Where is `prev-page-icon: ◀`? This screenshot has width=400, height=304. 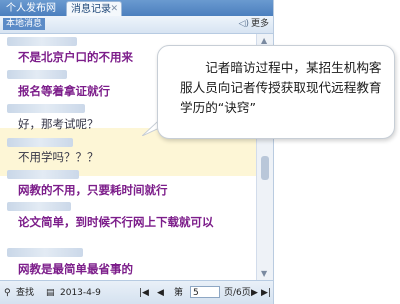 prev-page-icon: ◀ is located at coordinates (160, 293).